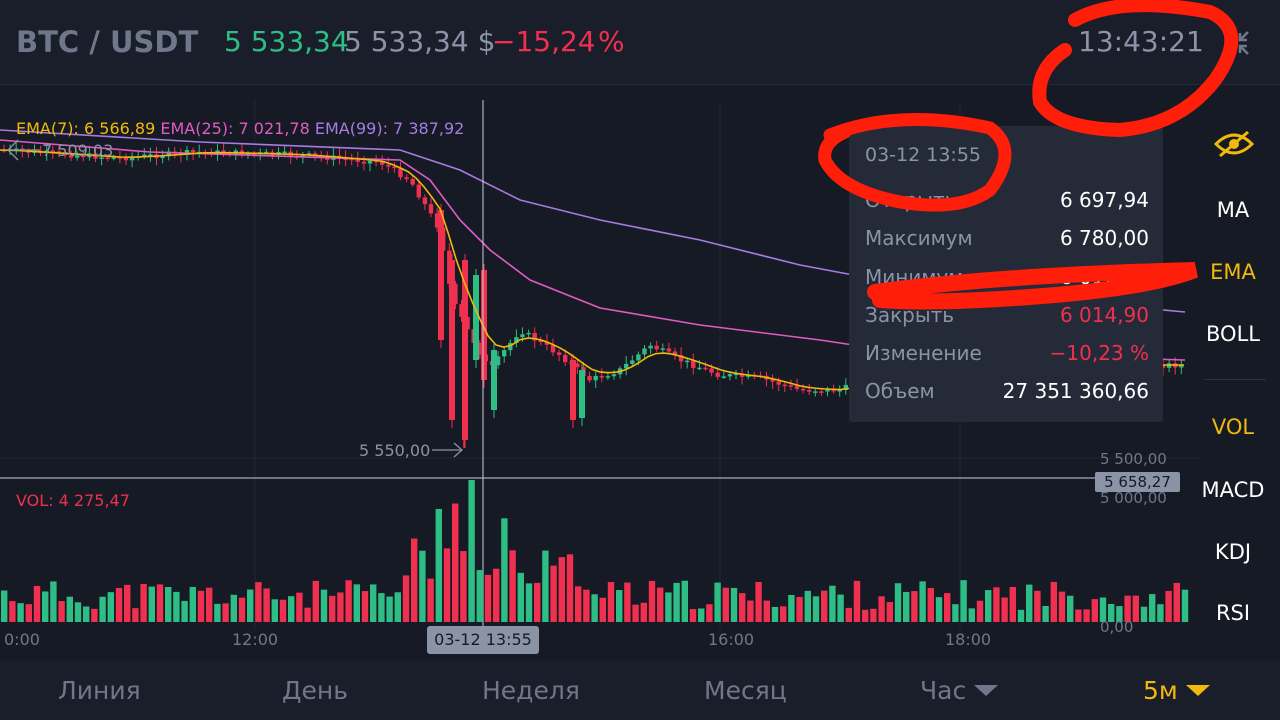 The width and height of the screenshot is (1280, 720). I want to click on indicator-rsi: RSI, so click(1233, 613).